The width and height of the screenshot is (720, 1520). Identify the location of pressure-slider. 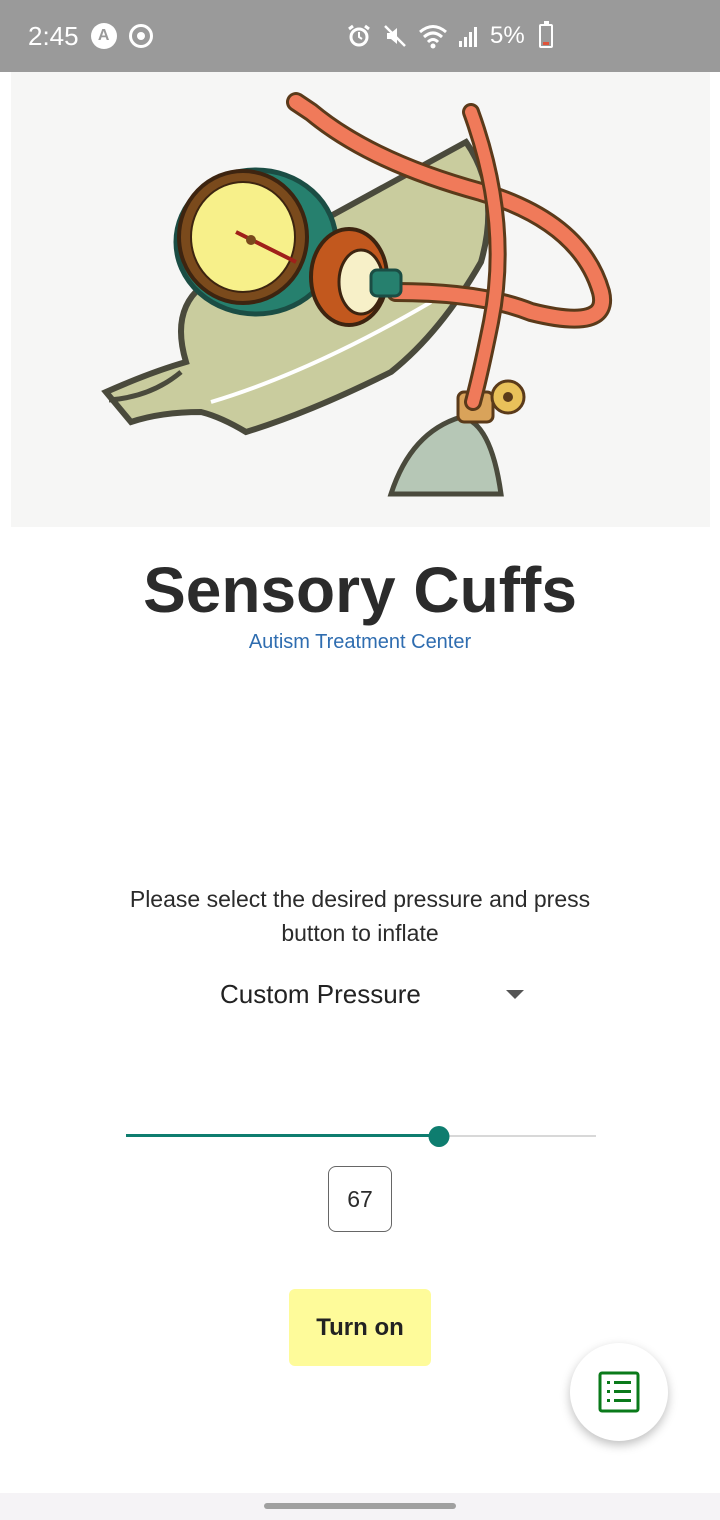
(361, 1136).